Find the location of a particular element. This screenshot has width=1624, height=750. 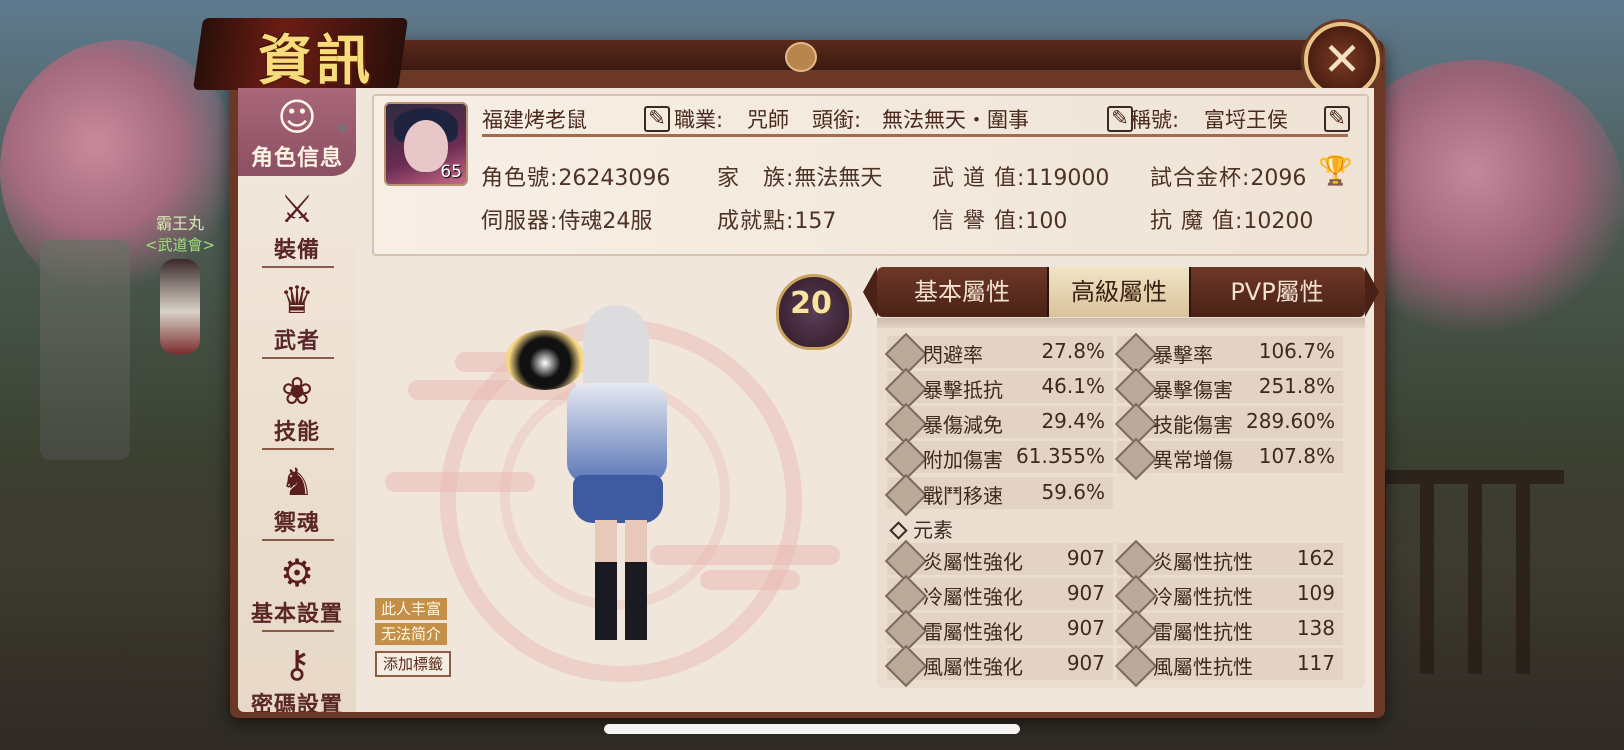

attr-name: 異常增傷 is located at coordinates (1193, 460).